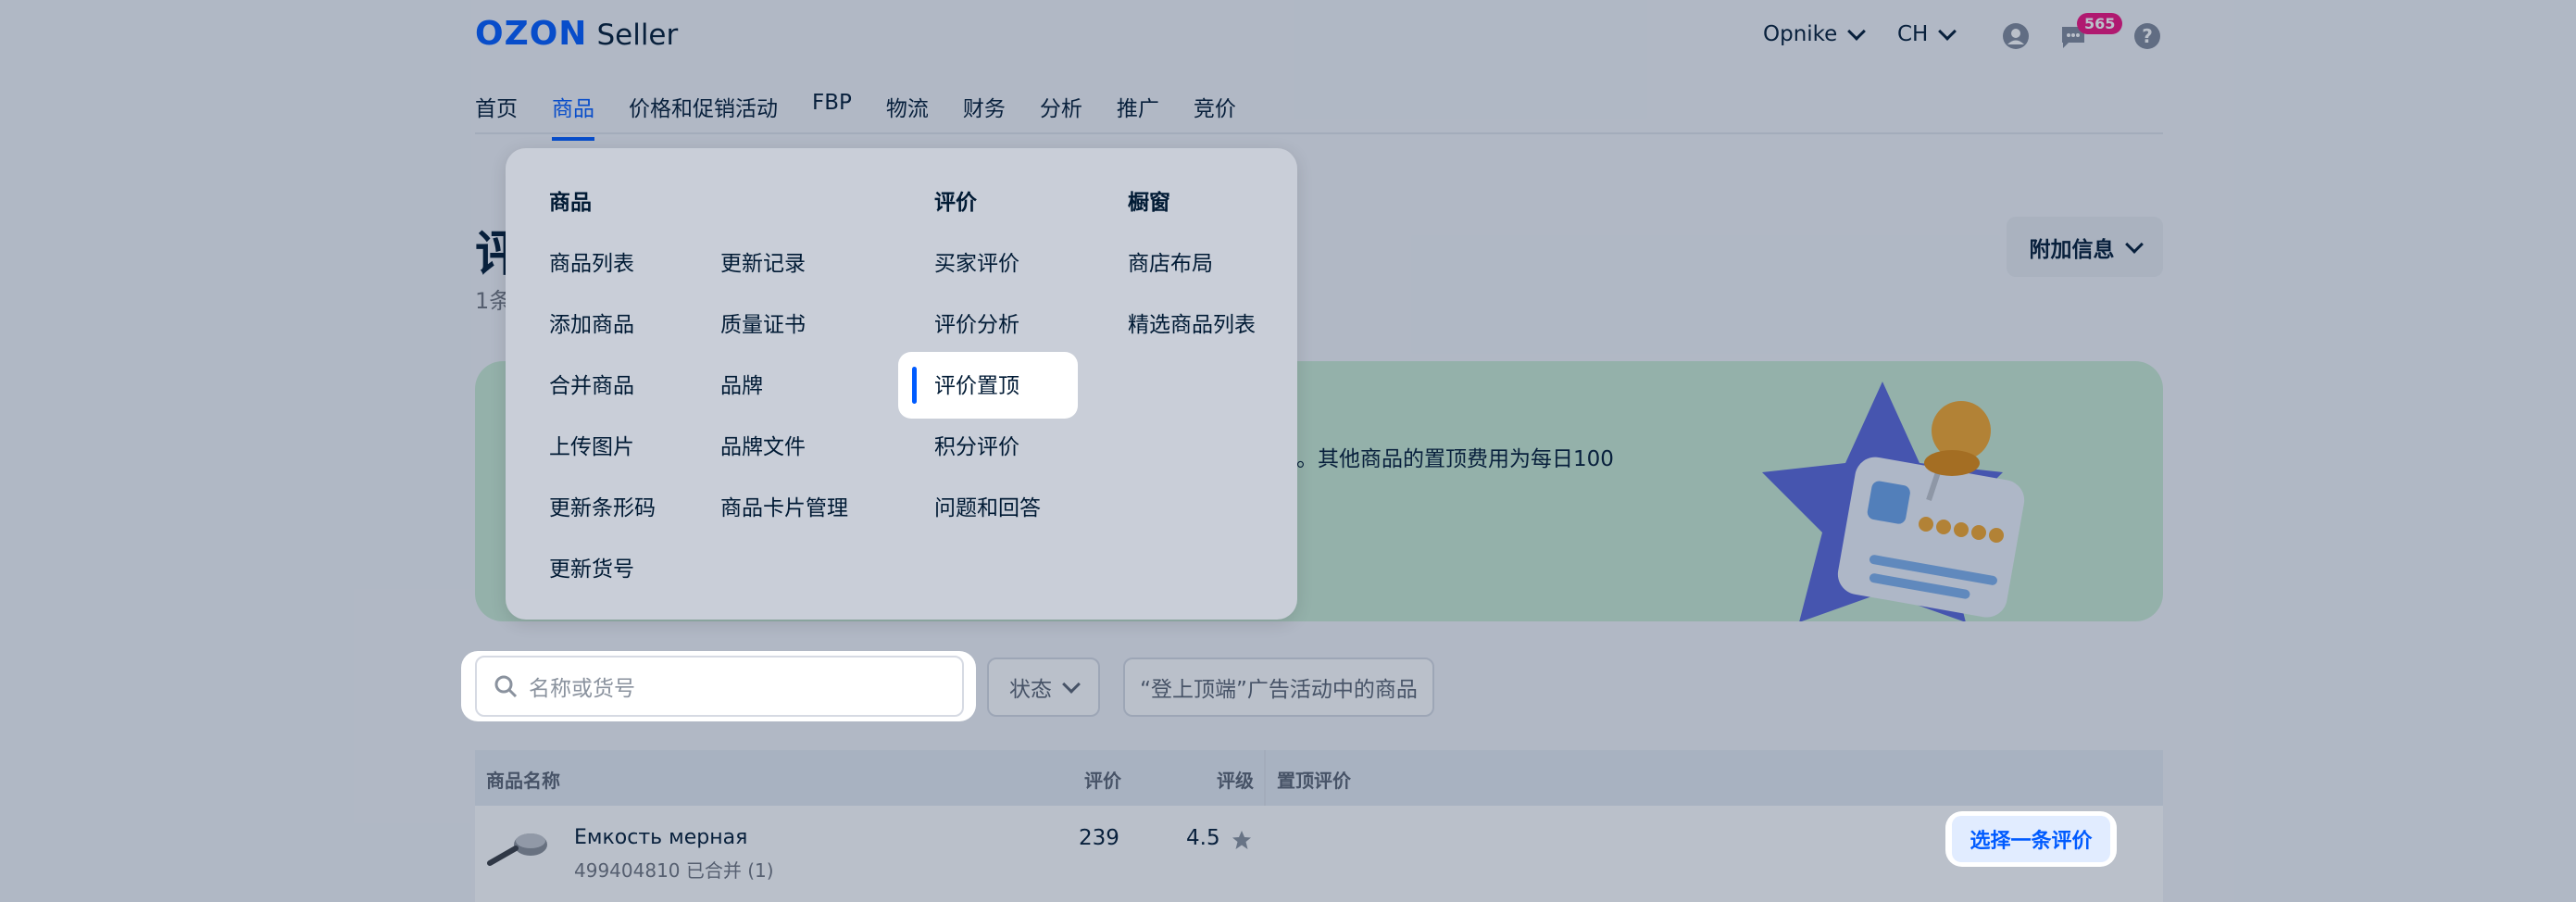  I want to click on menu-item-brands: 品牌, so click(741, 383).